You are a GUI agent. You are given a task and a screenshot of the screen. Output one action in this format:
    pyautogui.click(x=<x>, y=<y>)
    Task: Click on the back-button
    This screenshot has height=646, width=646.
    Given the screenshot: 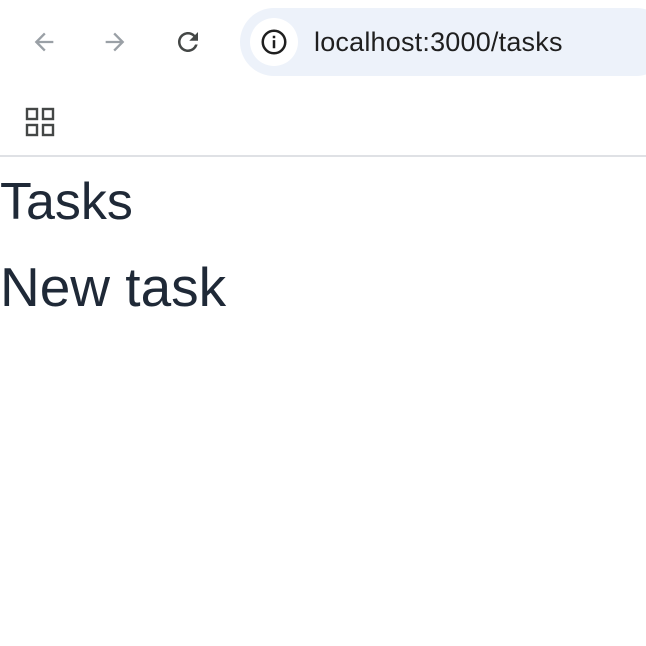 What is the action you would take?
    pyautogui.click(x=44, y=42)
    